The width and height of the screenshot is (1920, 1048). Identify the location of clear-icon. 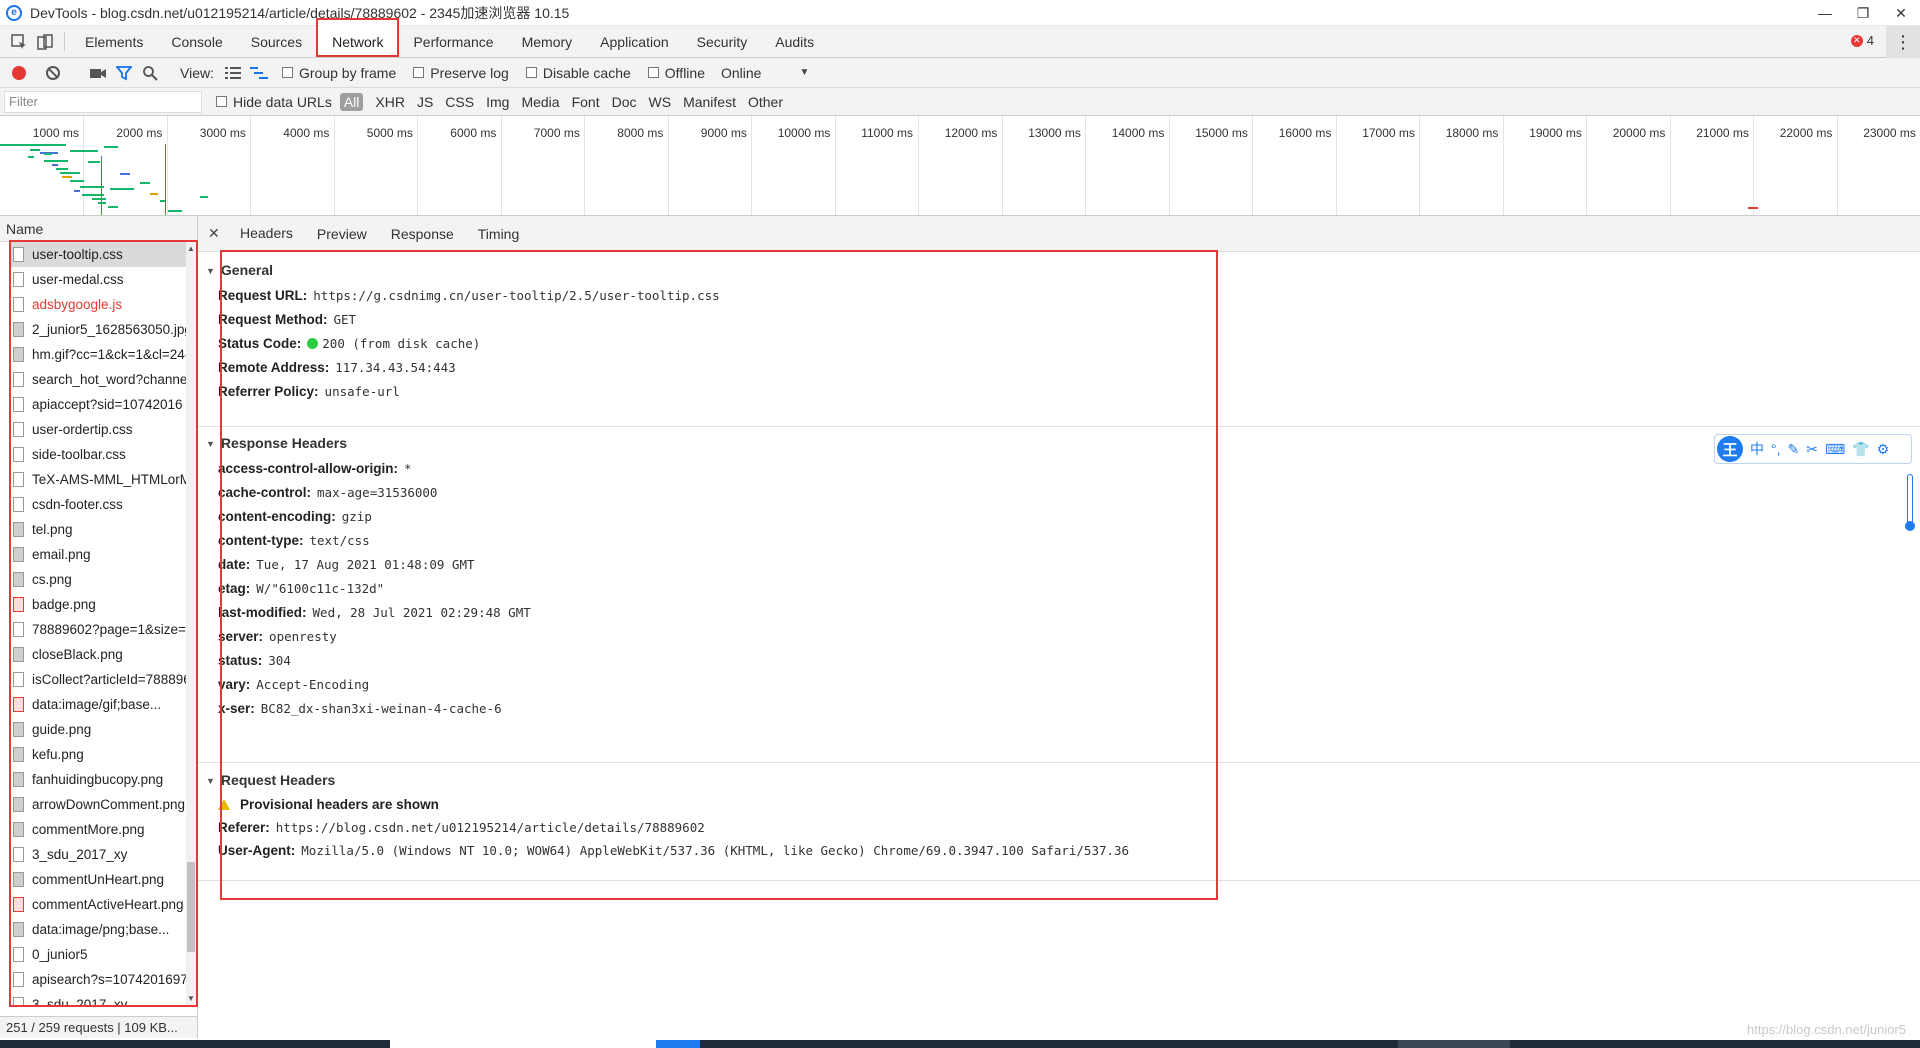
(53, 72).